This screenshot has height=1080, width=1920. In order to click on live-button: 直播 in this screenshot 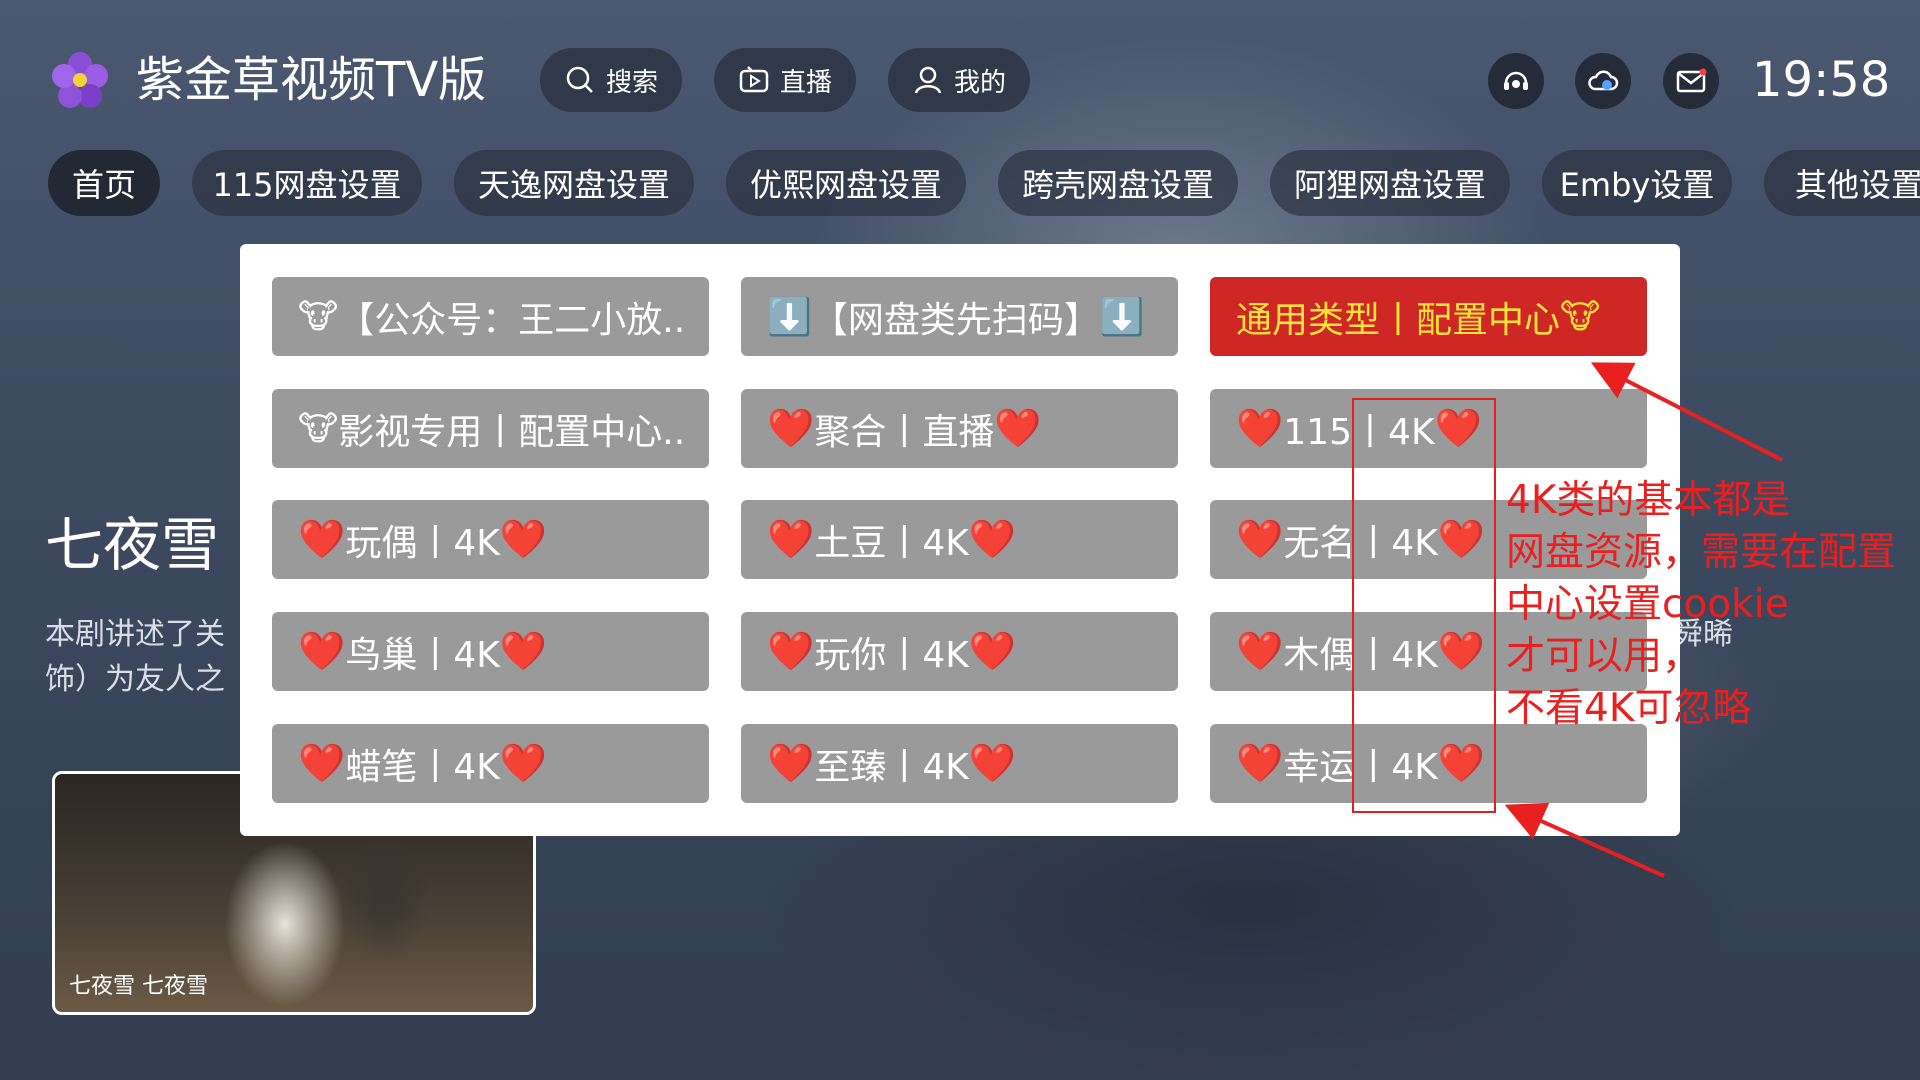, I will do `click(785, 80)`.